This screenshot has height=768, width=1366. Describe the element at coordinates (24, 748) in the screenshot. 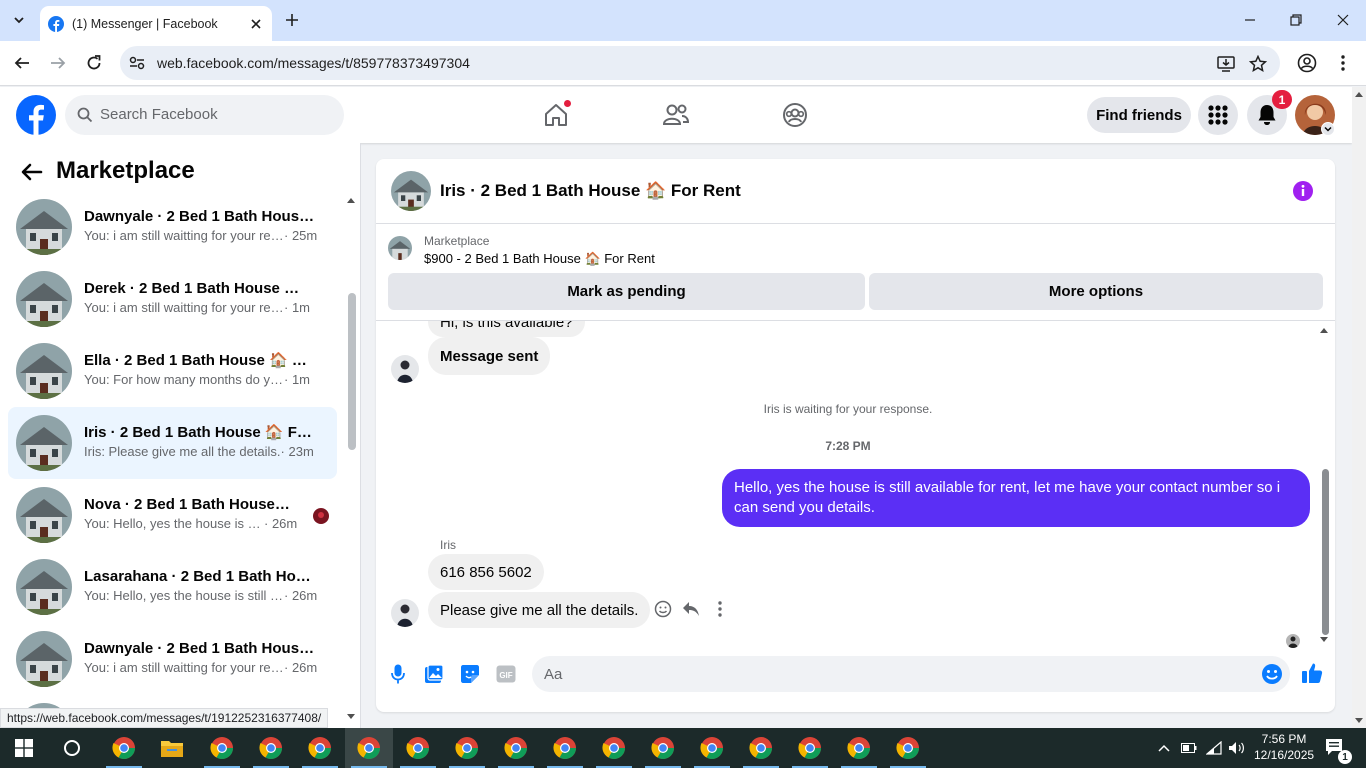

I see `start-button` at that location.